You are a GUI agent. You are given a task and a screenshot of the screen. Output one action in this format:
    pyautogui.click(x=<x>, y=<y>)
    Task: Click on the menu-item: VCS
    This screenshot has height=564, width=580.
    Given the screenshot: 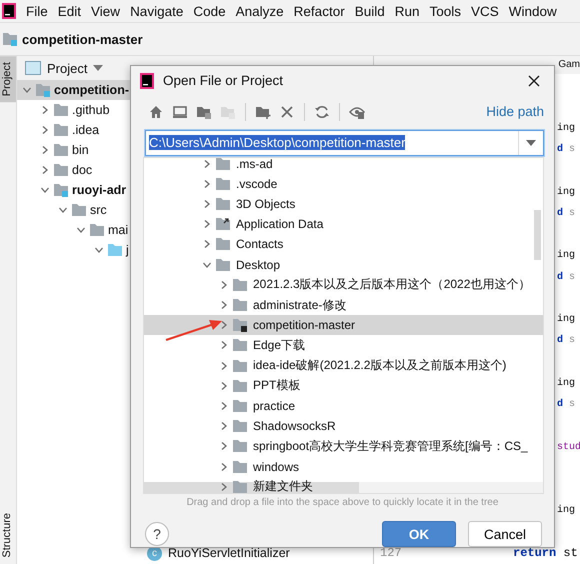 What is the action you would take?
    pyautogui.click(x=485, y=11)
    